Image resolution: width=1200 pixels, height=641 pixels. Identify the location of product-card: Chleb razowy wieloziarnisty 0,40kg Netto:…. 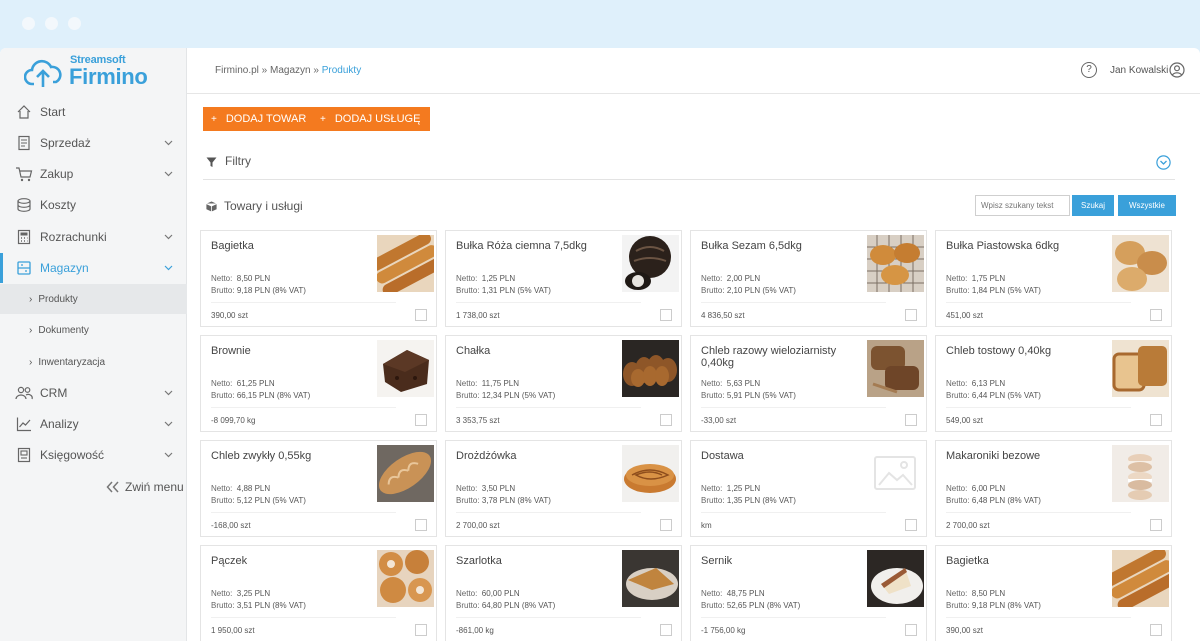
(808, 383).